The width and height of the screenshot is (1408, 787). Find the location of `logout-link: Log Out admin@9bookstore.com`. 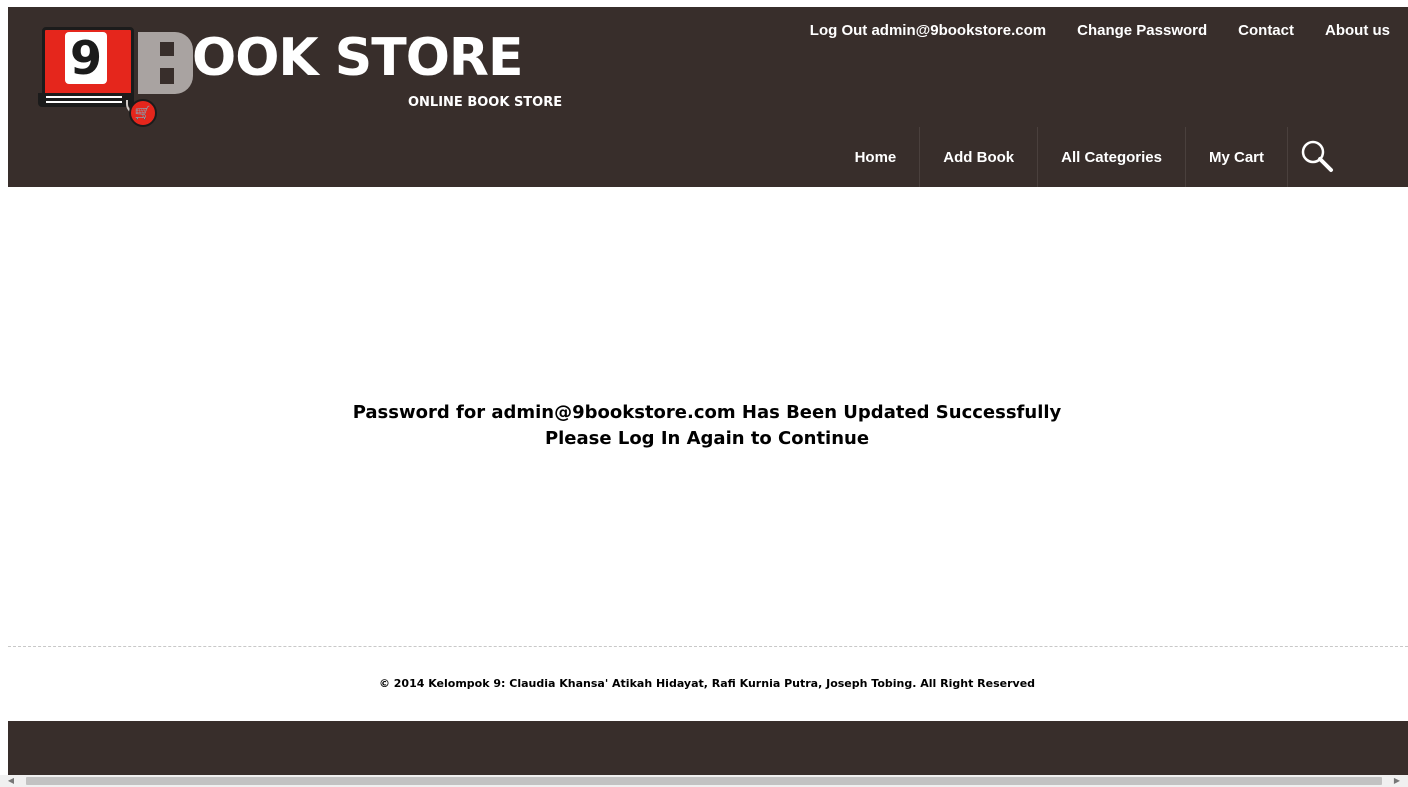

logout-link: Log Out admin@9bookstore.com is located at coordinates (928, 31).